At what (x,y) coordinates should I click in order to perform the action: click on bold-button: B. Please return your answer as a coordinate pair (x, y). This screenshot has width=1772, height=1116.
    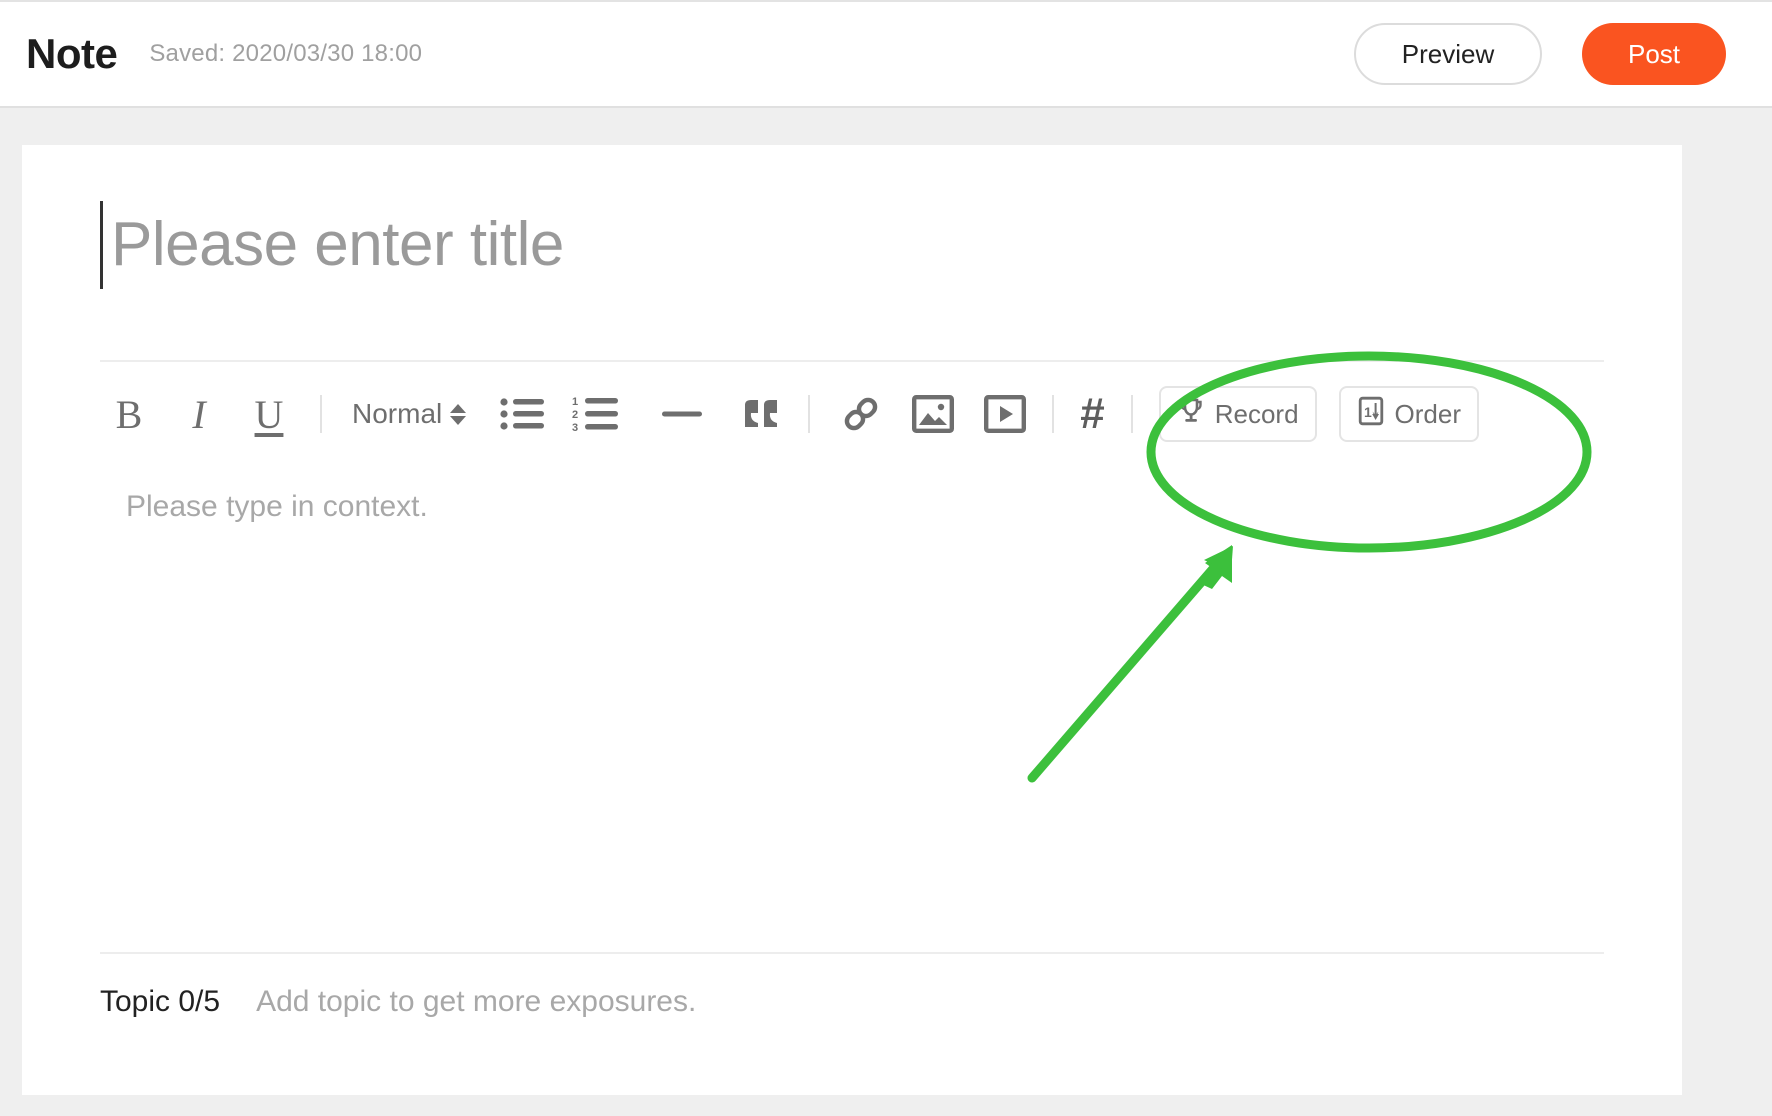
    Looking at the image, I should click on (129, 414).